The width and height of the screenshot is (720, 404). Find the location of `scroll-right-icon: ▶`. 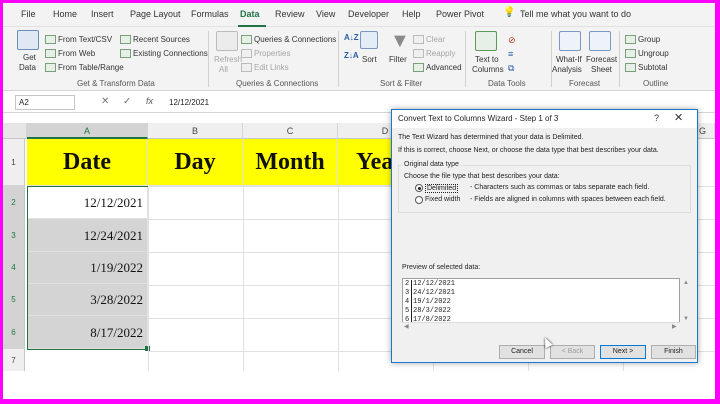

scroll-right-icon: ▶ is located at coordinates (674, 326).